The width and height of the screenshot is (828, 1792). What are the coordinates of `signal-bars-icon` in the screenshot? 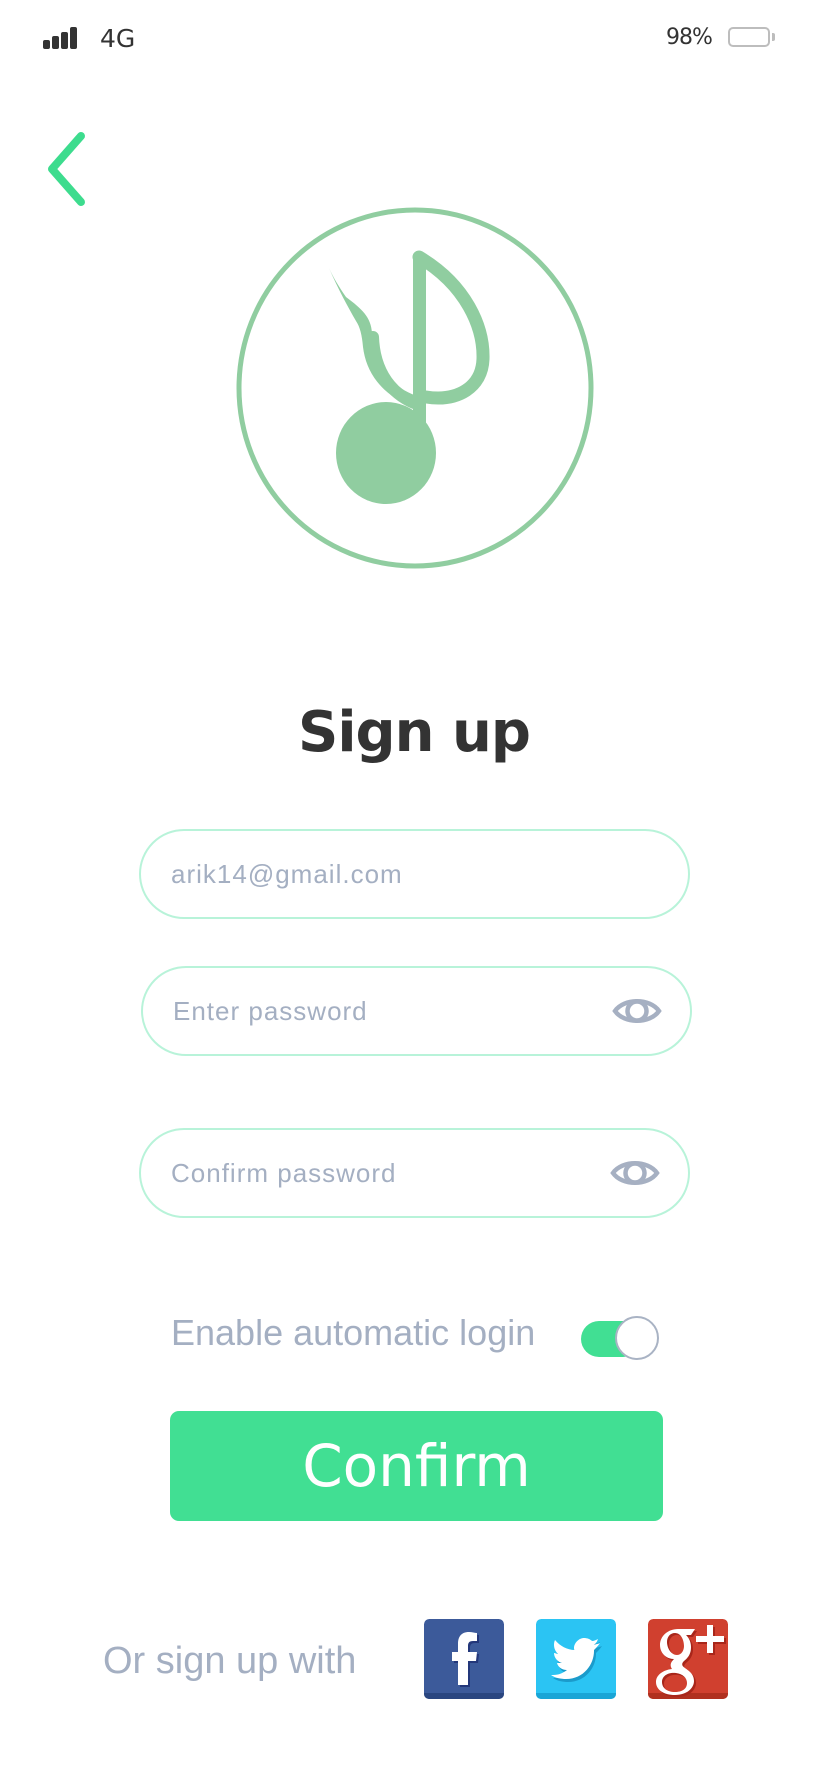 It's located at (61, 38).